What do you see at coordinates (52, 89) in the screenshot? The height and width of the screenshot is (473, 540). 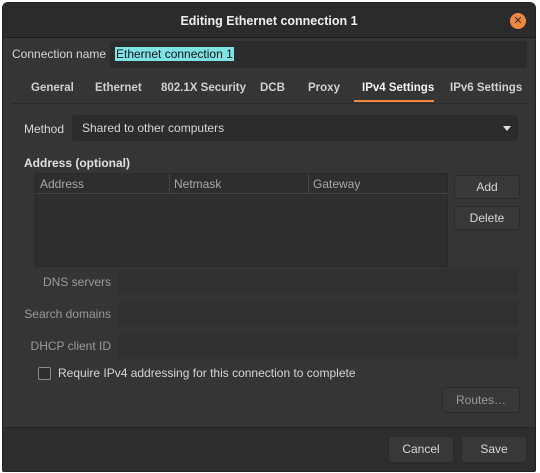 I see `tab-general: General` at bounding box center [52, 89].